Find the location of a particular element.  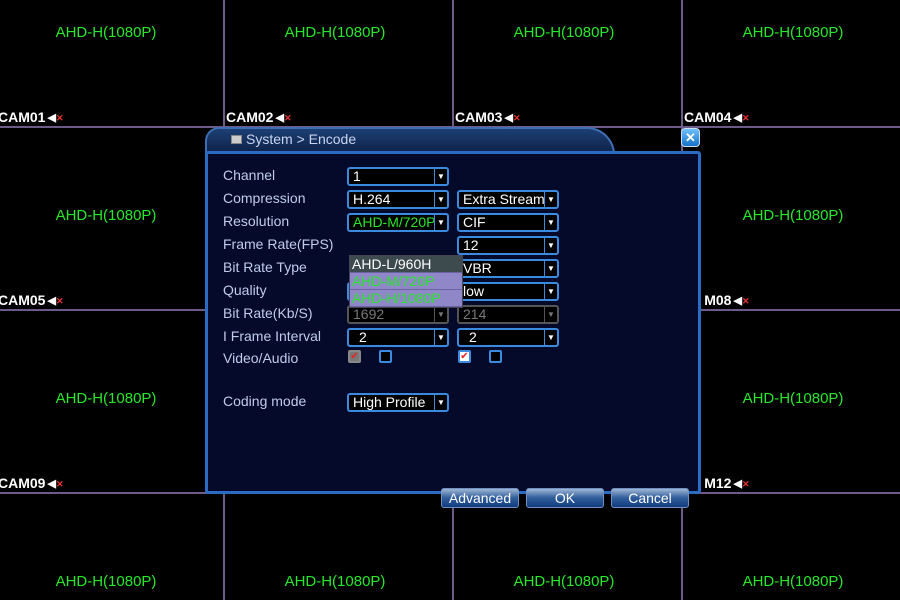

extra-video-checkbox: ✔ is located at coordinates (464, 356).